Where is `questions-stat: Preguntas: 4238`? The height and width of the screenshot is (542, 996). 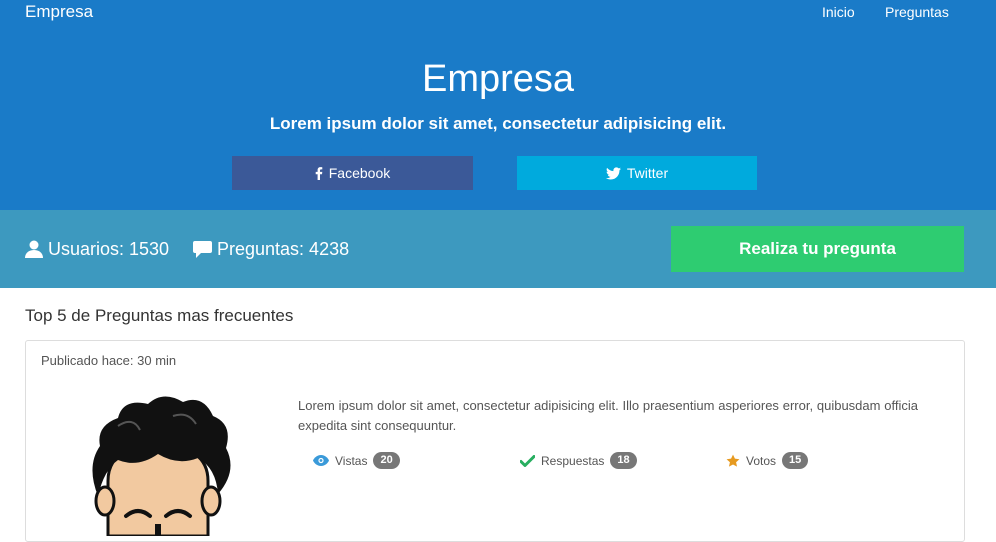
questions-stat: Preguntas: 4238 is located at coordinates (271, 249).